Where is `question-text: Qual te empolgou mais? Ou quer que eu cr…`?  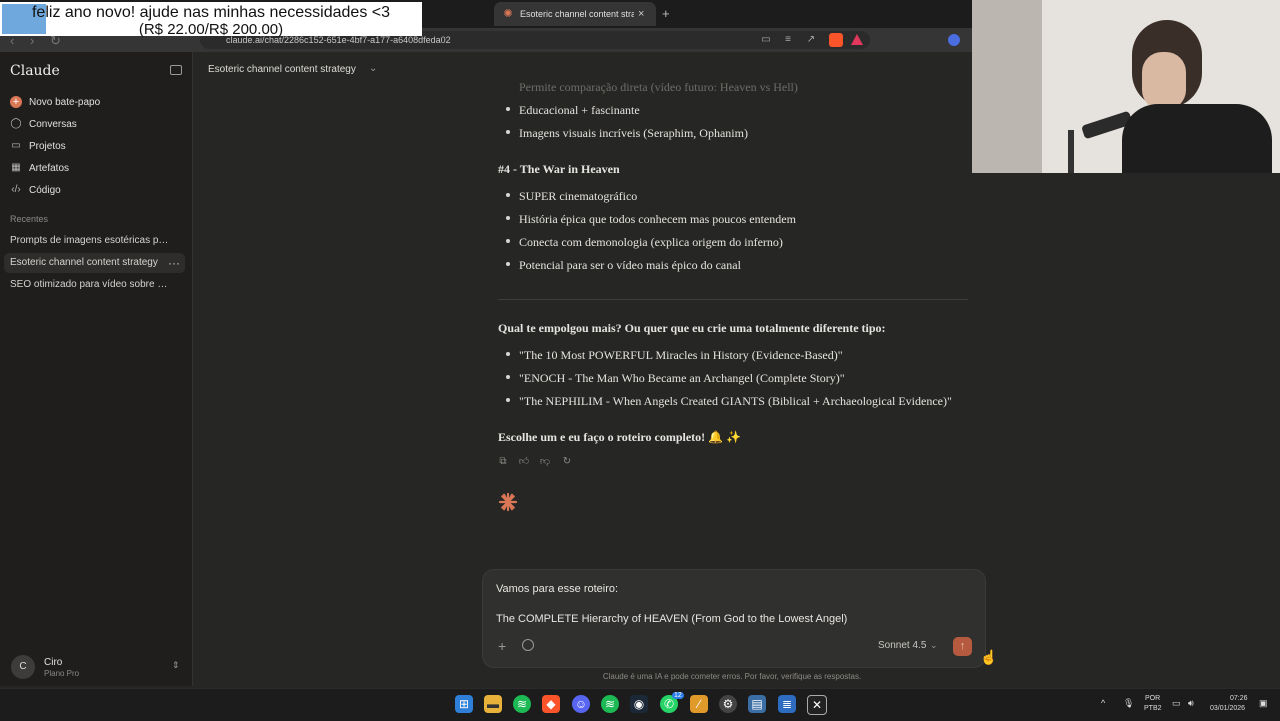 question-text: Qual te empolgou mais? Ou quer que eu cr… is located at coordinates (692, 328).